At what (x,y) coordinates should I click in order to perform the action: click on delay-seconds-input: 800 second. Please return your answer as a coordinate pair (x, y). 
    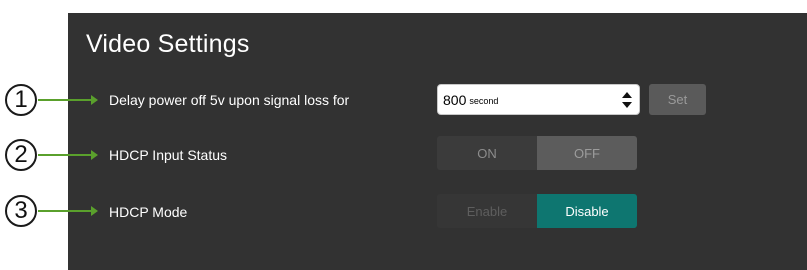
    Looking at the image, I should click on (538, 99).